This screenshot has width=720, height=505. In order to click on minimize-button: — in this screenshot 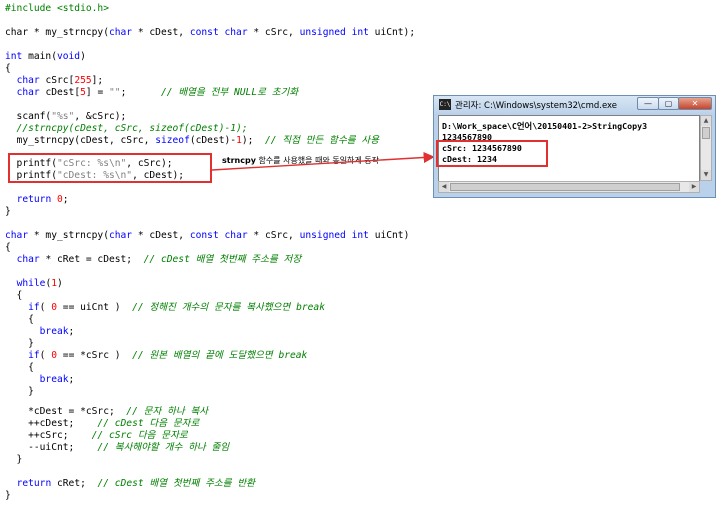, I will do `click(648, 103)`.